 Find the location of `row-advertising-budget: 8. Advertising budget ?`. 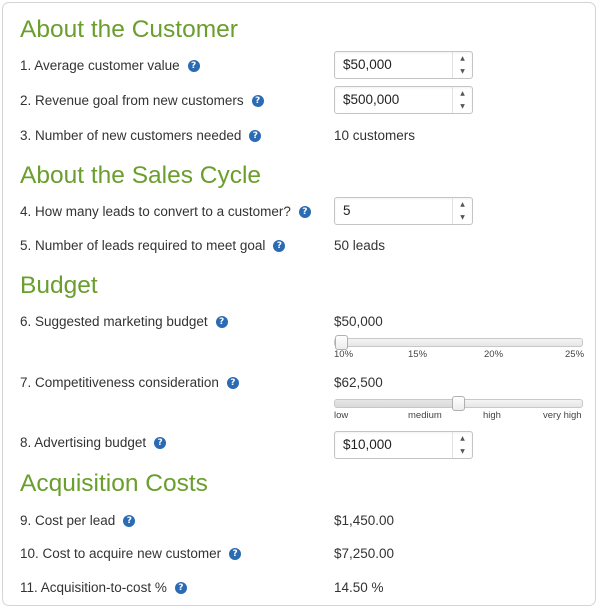

row-advertising-budget: 8. Advertising budget ? is located at coordinates (93, 442).